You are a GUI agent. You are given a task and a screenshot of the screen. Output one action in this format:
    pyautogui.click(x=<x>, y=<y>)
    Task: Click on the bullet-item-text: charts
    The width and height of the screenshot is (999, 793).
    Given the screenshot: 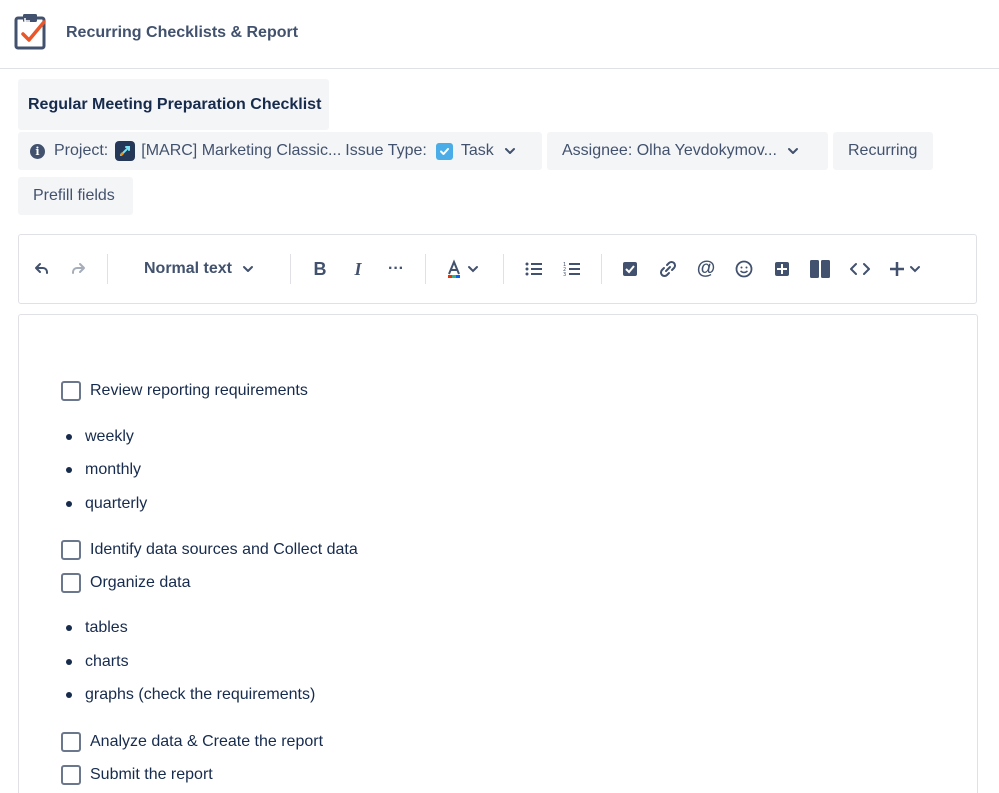 What is the action you would take?
    pyautogui.click(x=107, y=661)
    